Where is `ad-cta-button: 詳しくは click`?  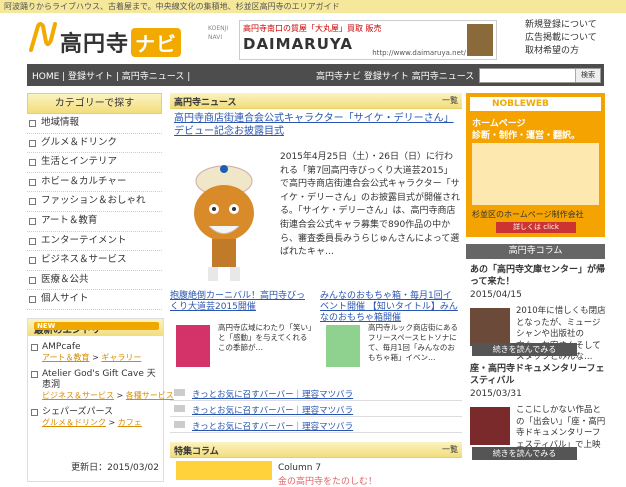 ad-cta-button: 詳しくは click is located at coordinates (536, 227).